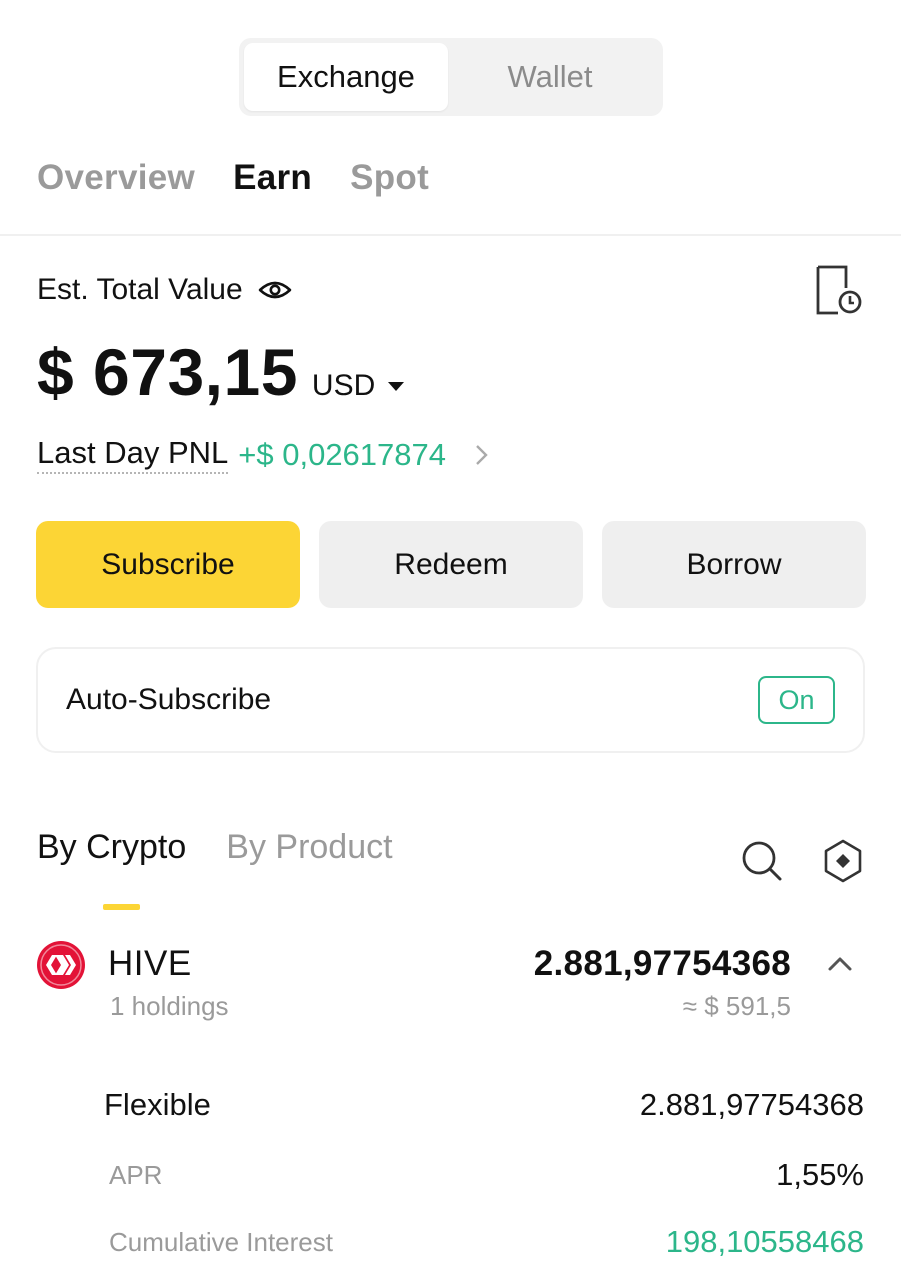  What do you see at coordinates (450, 700) in the screenshot?
I see `auto-subscribe-card: Auto-Subscribe On` at bounding box center [450, 700].